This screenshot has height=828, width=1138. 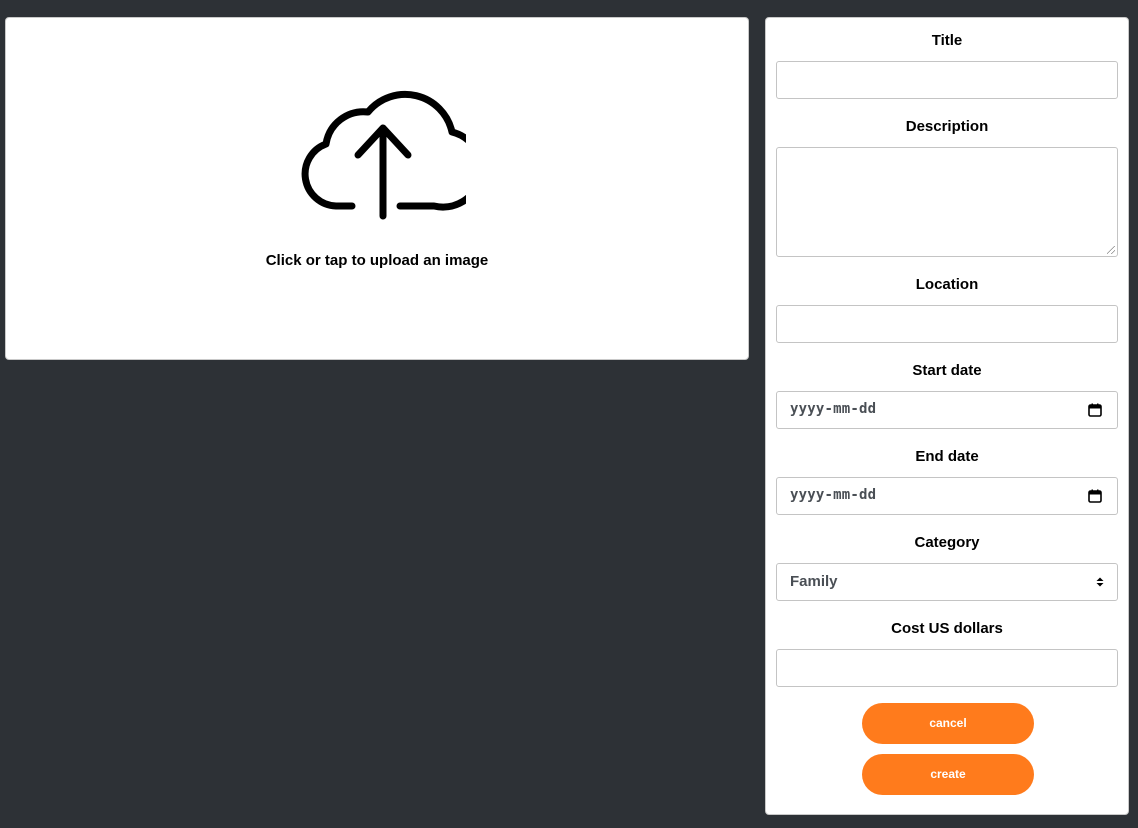 I want to click on cost-label: Cost US dollars, so click(x=947, y=628).